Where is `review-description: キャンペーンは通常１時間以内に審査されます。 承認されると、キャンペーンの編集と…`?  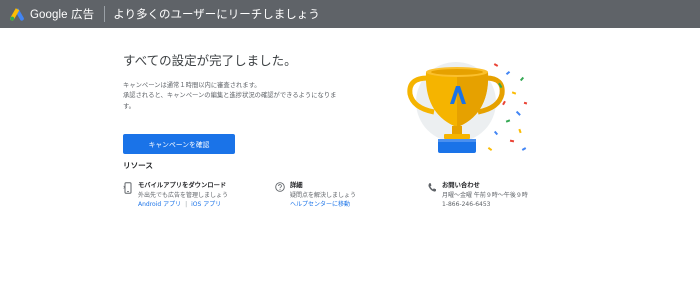 review-description: キャンペーンは通常１時間以内に審査されます。 承認されると、キャンペーンの編集と… is located at coordinates (233, 96).